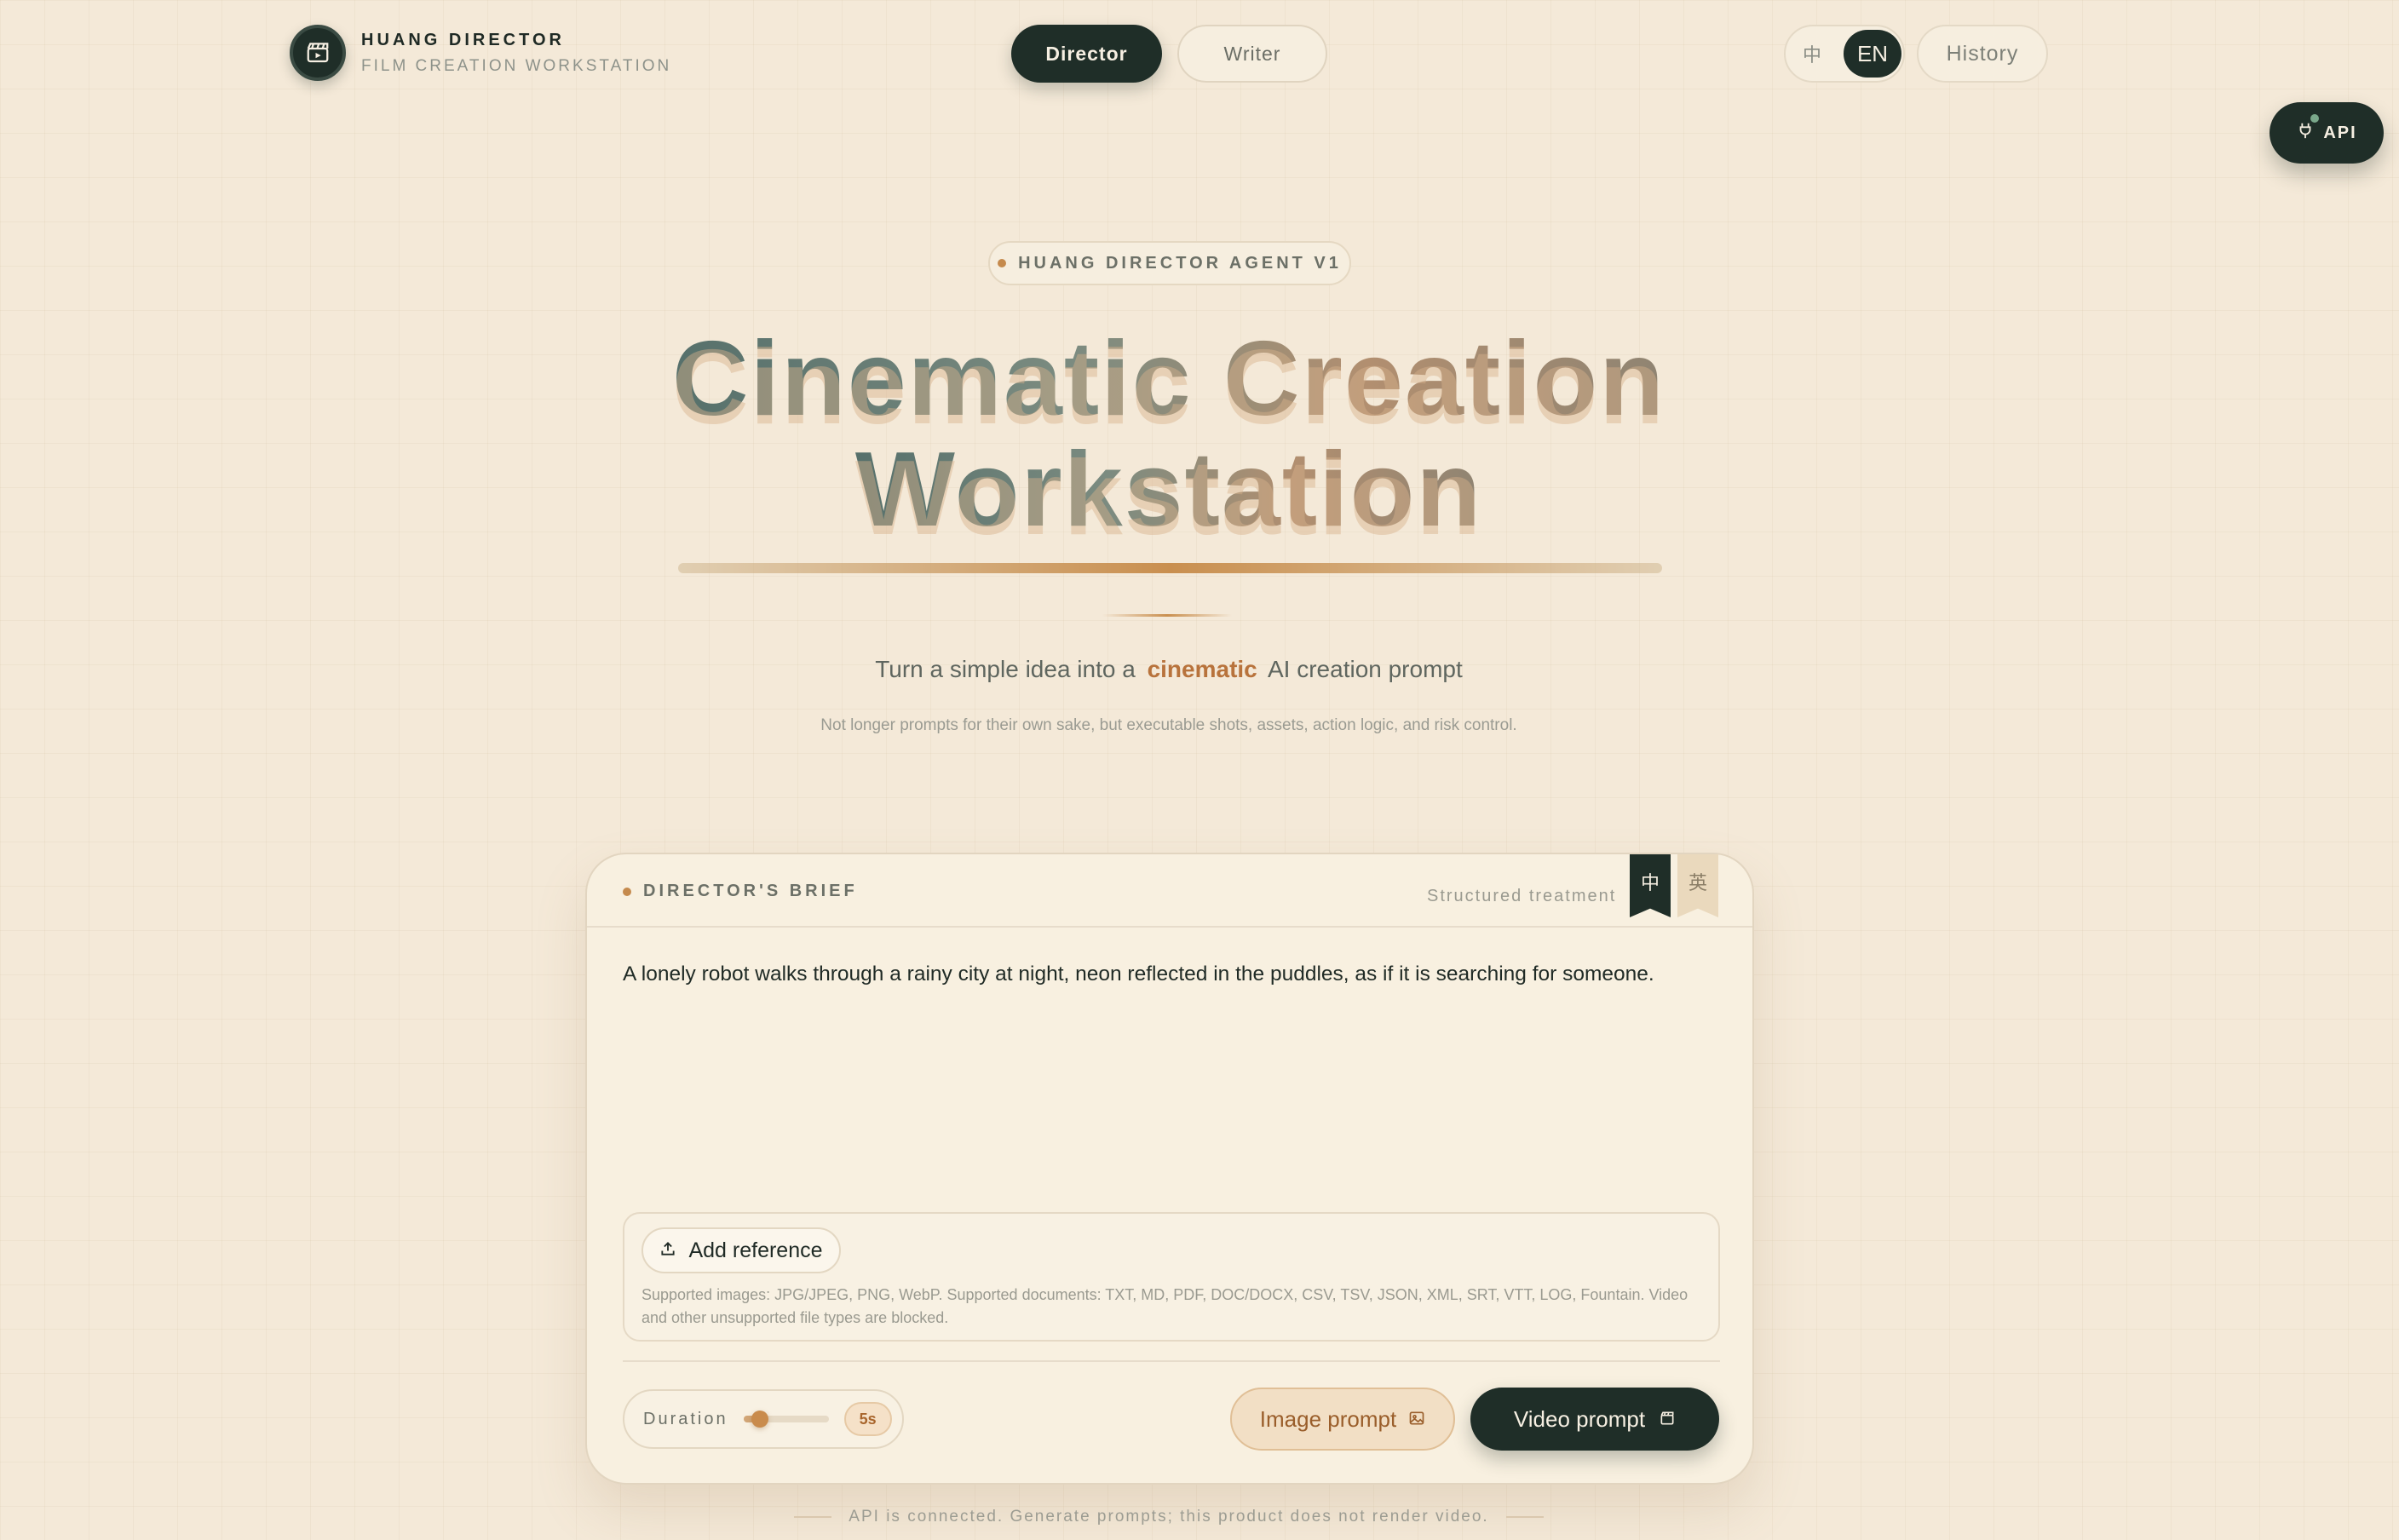  Describe the element at coordinates (667, 1250) in the screenshot. I see `upload-icon` at that location.